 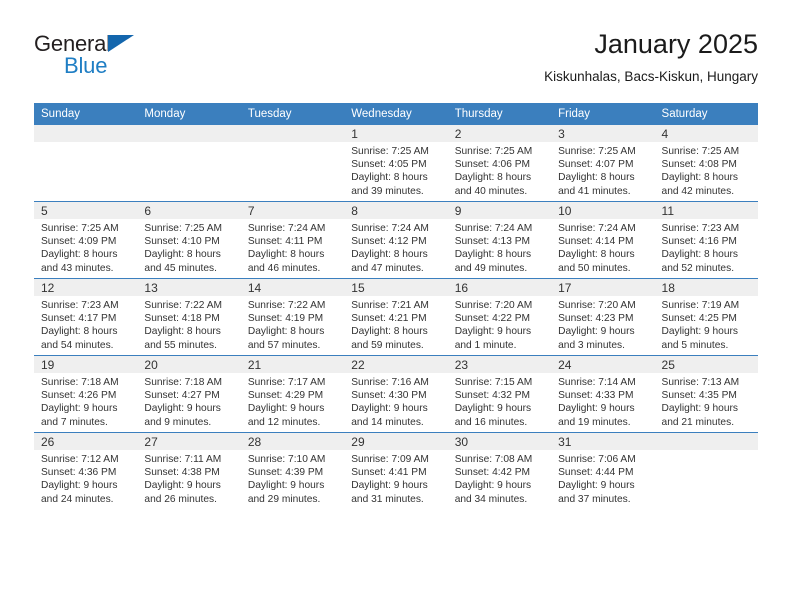 What do you see at coordinates (86, 65) in the screenshot?
I see `brand-name-blue: Blue` at bounding box center [86, 65].